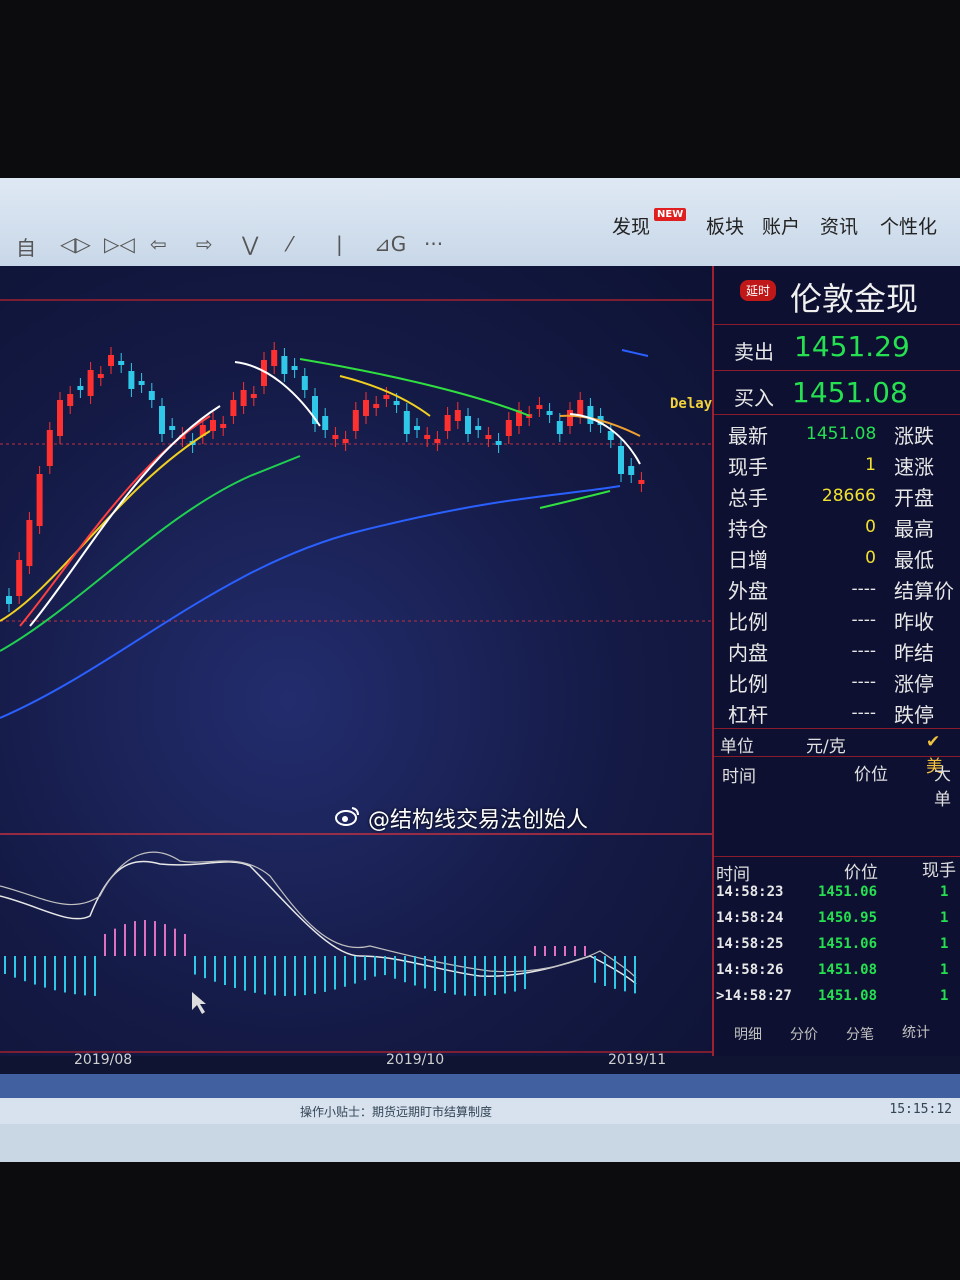 This screenshot has height=1280, width=960. Describe the element at coordinates (870, 558) in the screenshot. I see `stat-value: 0` at that location.